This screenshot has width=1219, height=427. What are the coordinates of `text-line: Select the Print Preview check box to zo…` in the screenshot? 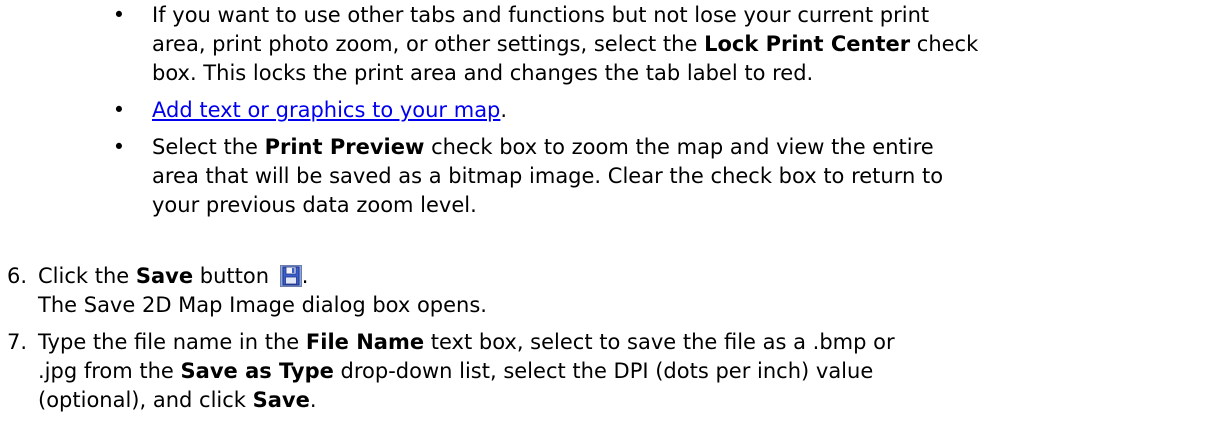 It's located at (680, 147).